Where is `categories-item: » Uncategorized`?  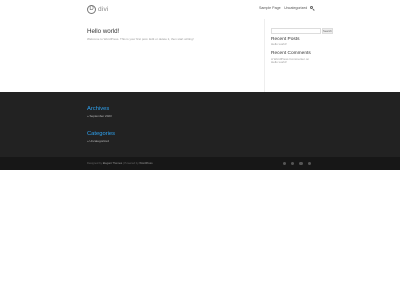 categories-item: » Uncategorized is located at coordinates (98, 141).